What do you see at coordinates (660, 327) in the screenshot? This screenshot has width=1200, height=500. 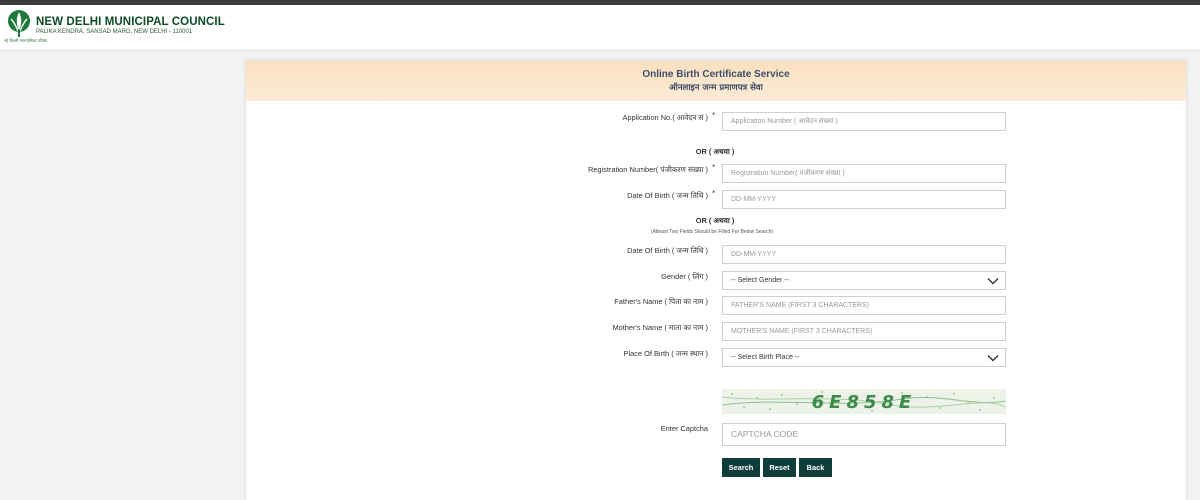 I see `mother-name-label: Mother's Name ( माता का नाम )` at bounding box center [660, 327].